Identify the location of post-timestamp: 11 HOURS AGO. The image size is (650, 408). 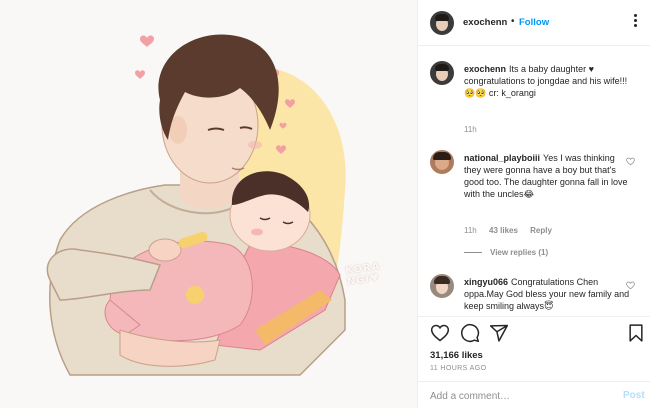
(458, 368).